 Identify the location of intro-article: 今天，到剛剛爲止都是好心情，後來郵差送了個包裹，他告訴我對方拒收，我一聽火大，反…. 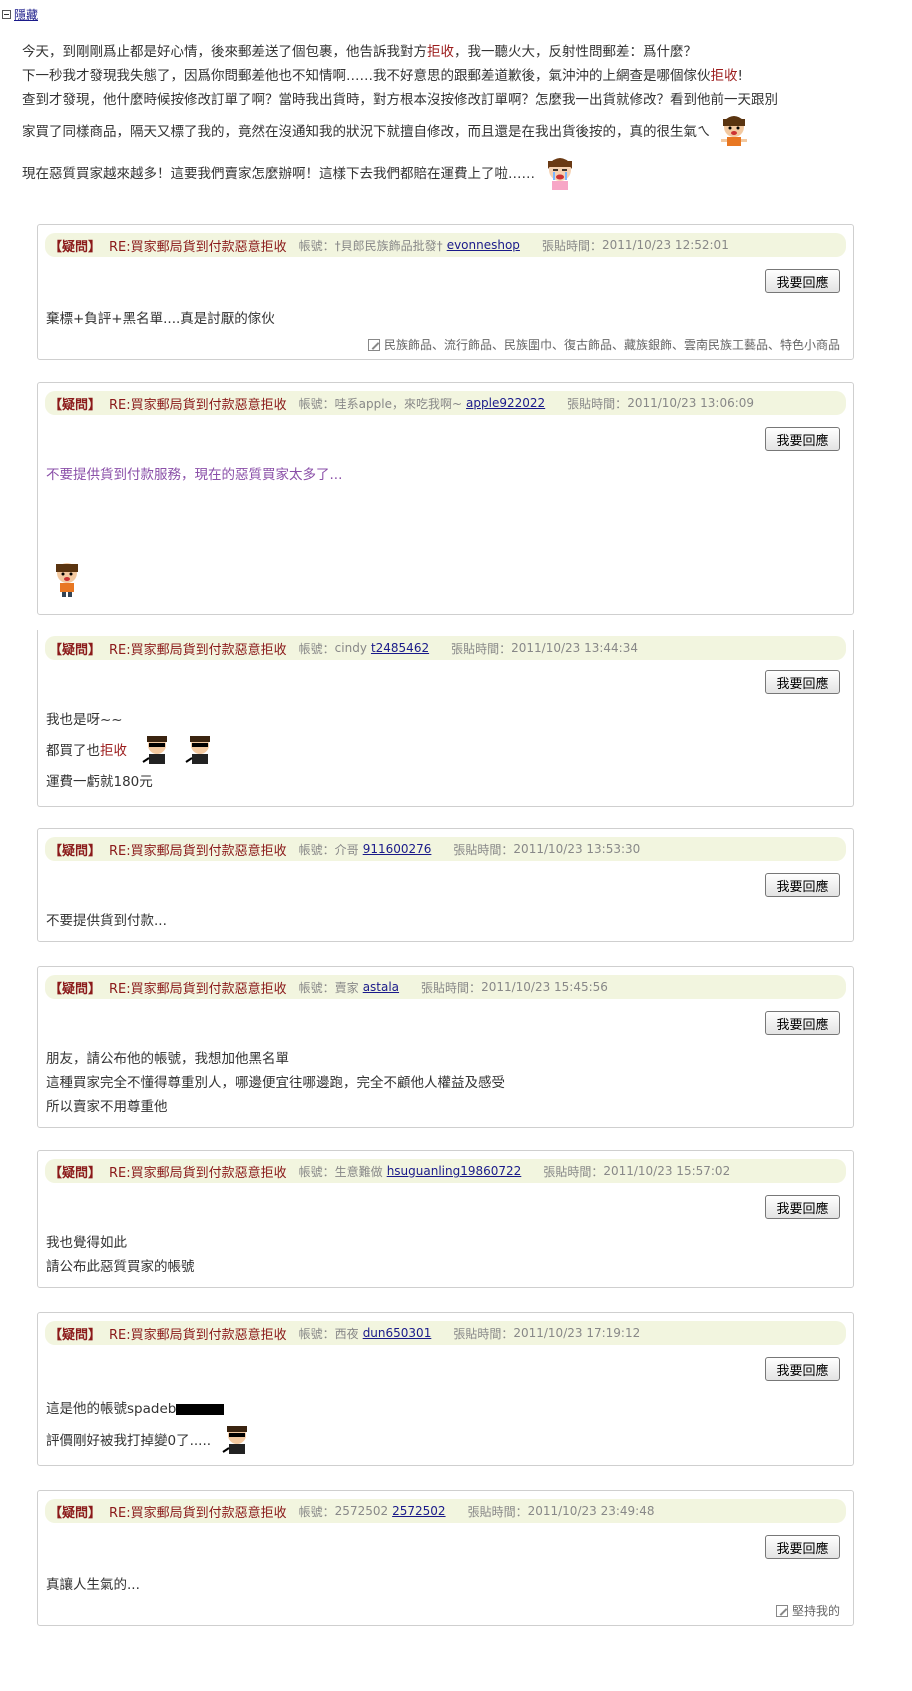
(462, 118).